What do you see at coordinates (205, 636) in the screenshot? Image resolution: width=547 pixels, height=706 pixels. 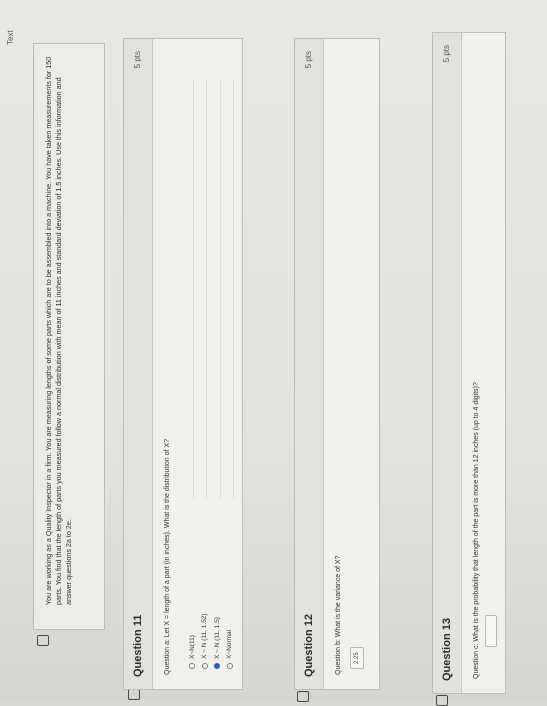 I see `option-2-label: X ~ N (11, 1.52)` at bounding box center [205, 636].